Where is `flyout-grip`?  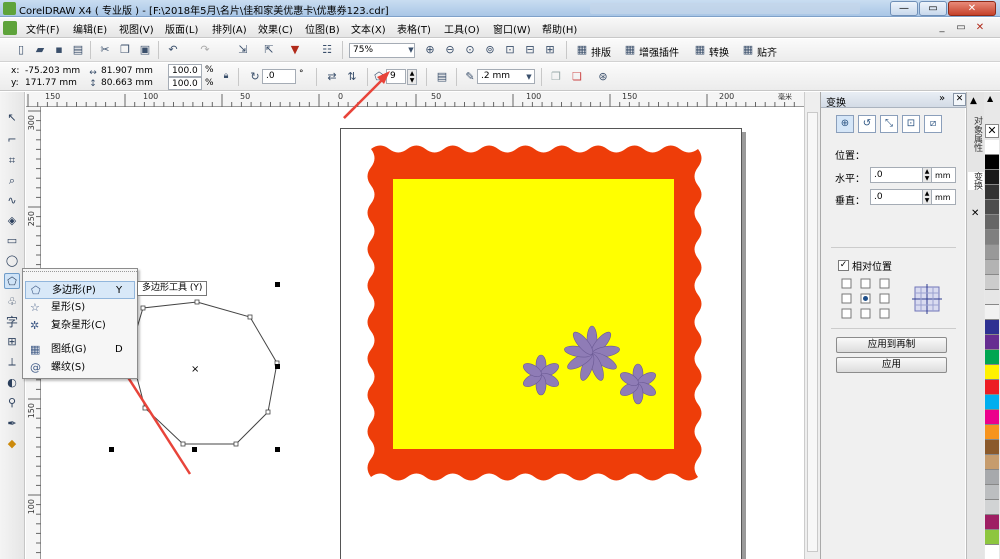 flyout-grip is located at coordinates (80, 272).